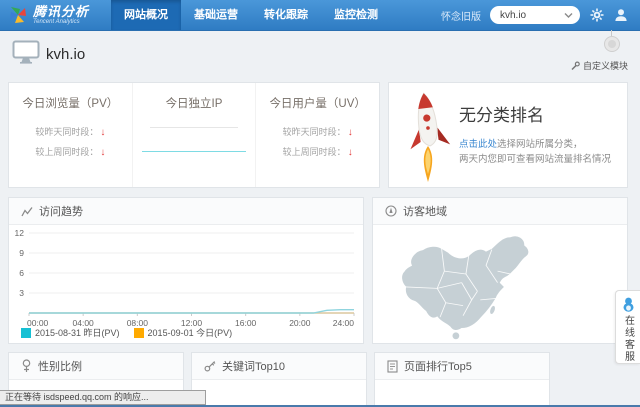 This screenshot has height=407, width=640. What do you see at coordinates (300, 323) in the screenshot?
I see `svg-text: 20:00` at bounding box center [300, 323].